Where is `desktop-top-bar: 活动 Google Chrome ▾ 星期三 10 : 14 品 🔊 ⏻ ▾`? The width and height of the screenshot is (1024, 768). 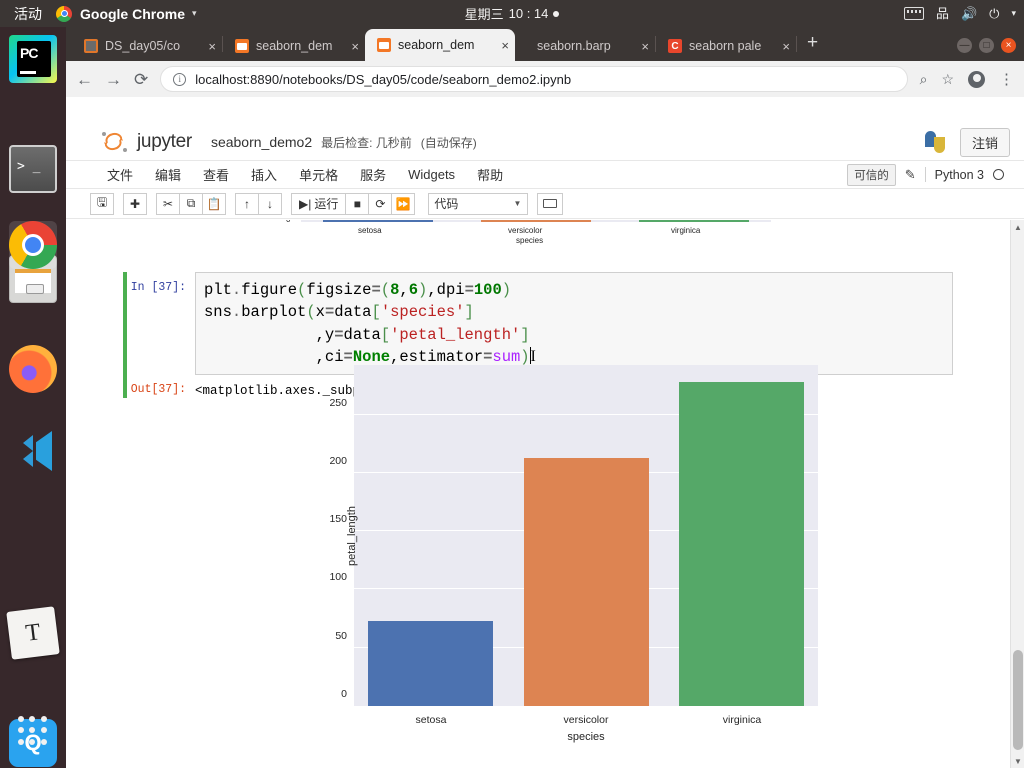 desktop-top-bar: 活动 Google Chrome ▾ 星期三 10 : 14 品 🔊 ⏻ ▾ is located at coordinates (512, 13).